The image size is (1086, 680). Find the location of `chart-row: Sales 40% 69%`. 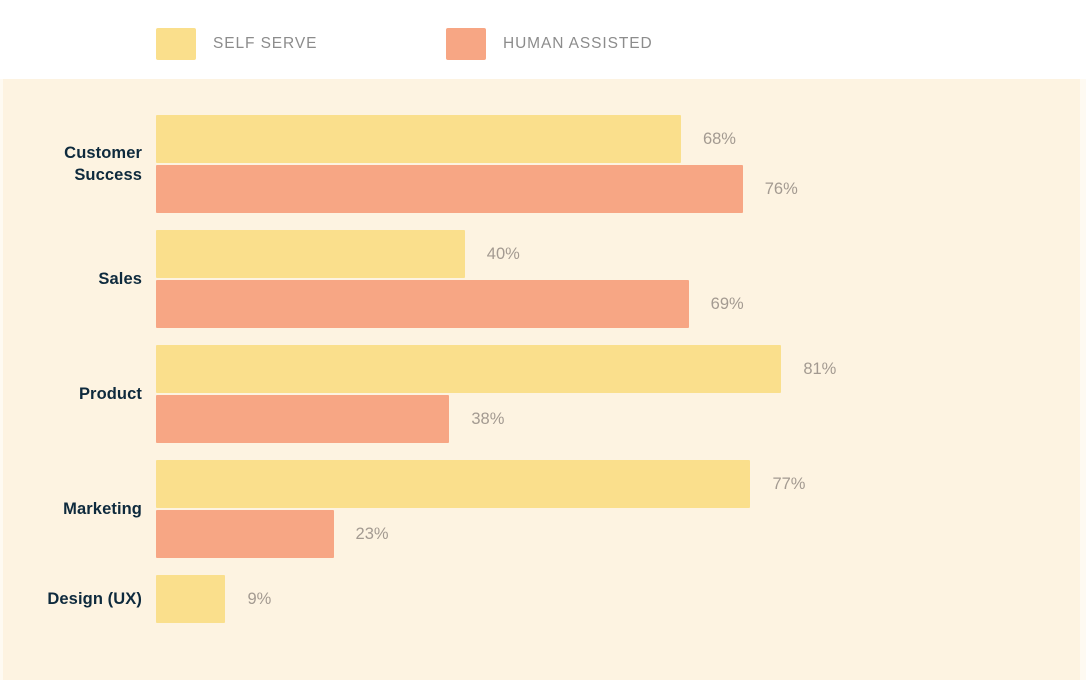

chart-row: Sales 40% 69% is located at coordinates (543, 279).